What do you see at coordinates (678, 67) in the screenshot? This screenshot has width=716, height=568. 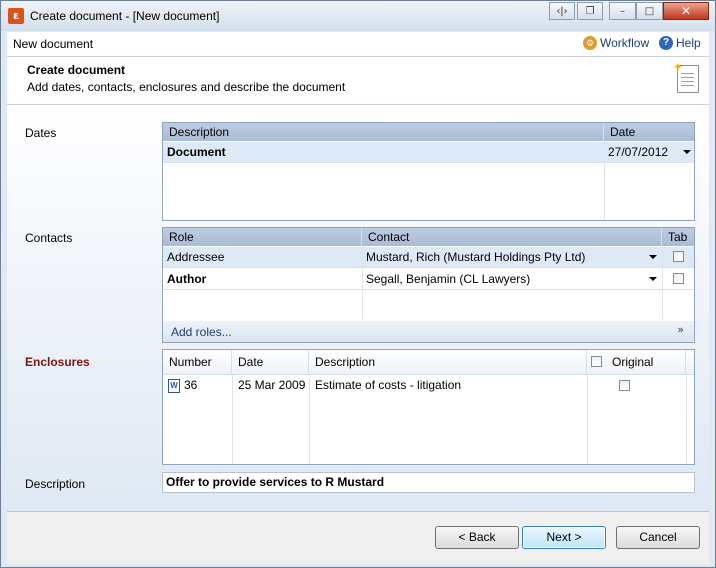 I see `sparkle-icon: ✦` at bounding box center [678, 67].